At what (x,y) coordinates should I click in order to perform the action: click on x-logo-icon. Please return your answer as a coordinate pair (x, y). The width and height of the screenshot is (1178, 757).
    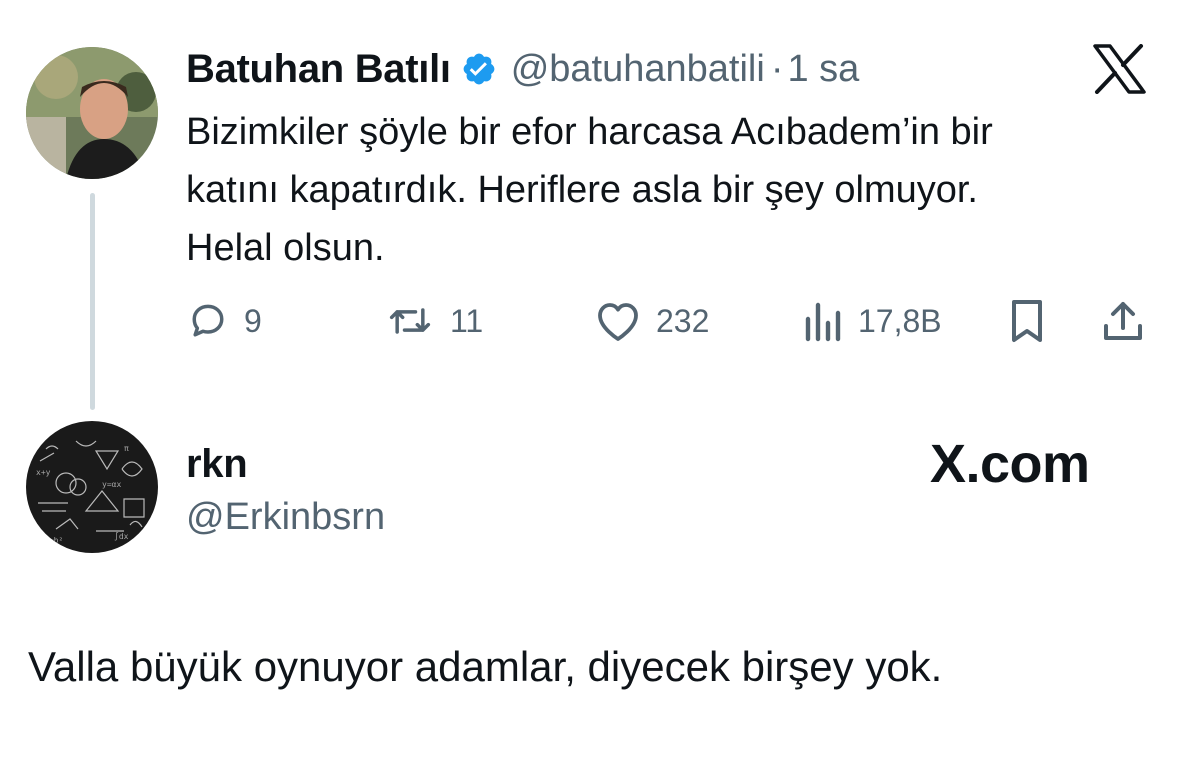
    Looking at the image, I should click on (1119, 69).